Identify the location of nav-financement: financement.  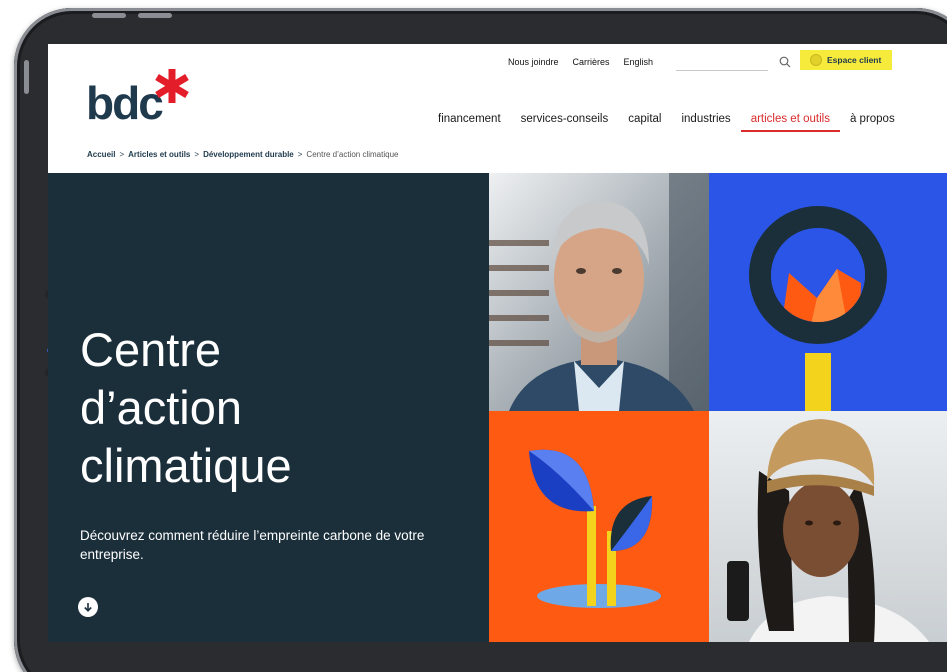
(469, 119).